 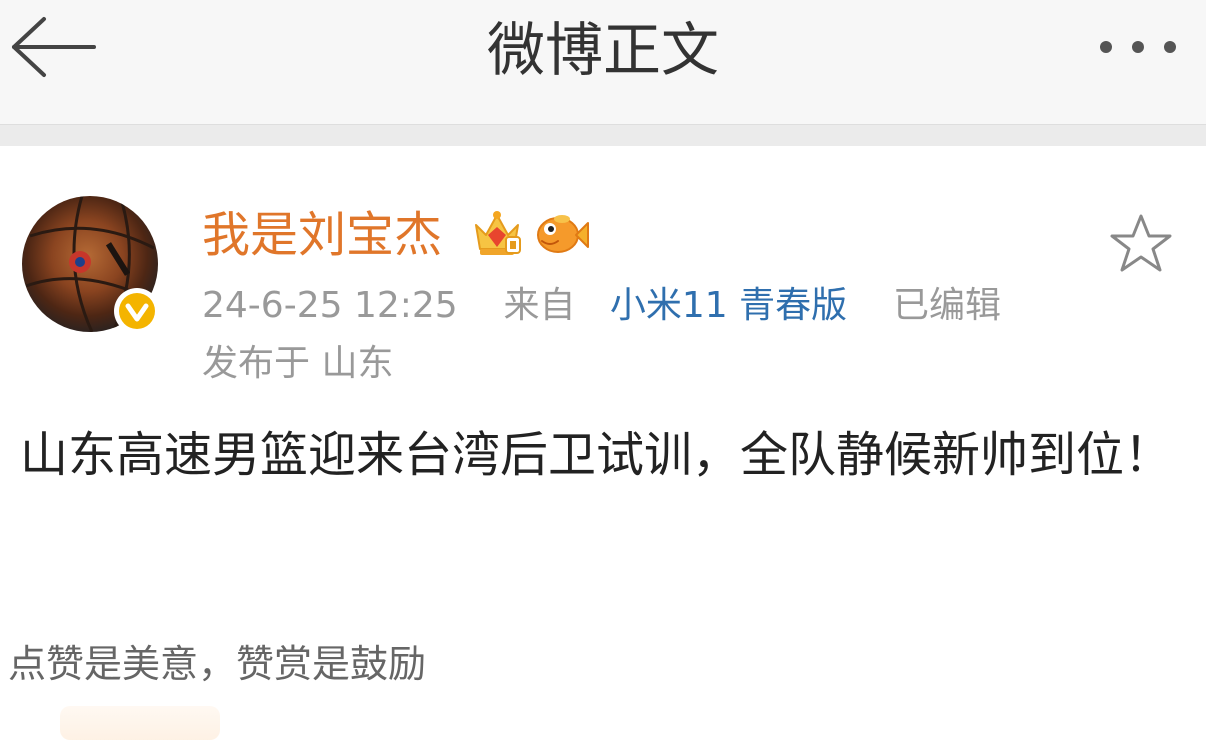 I want to click on post-location: 发布于 山东, so click(x=298, y=363).